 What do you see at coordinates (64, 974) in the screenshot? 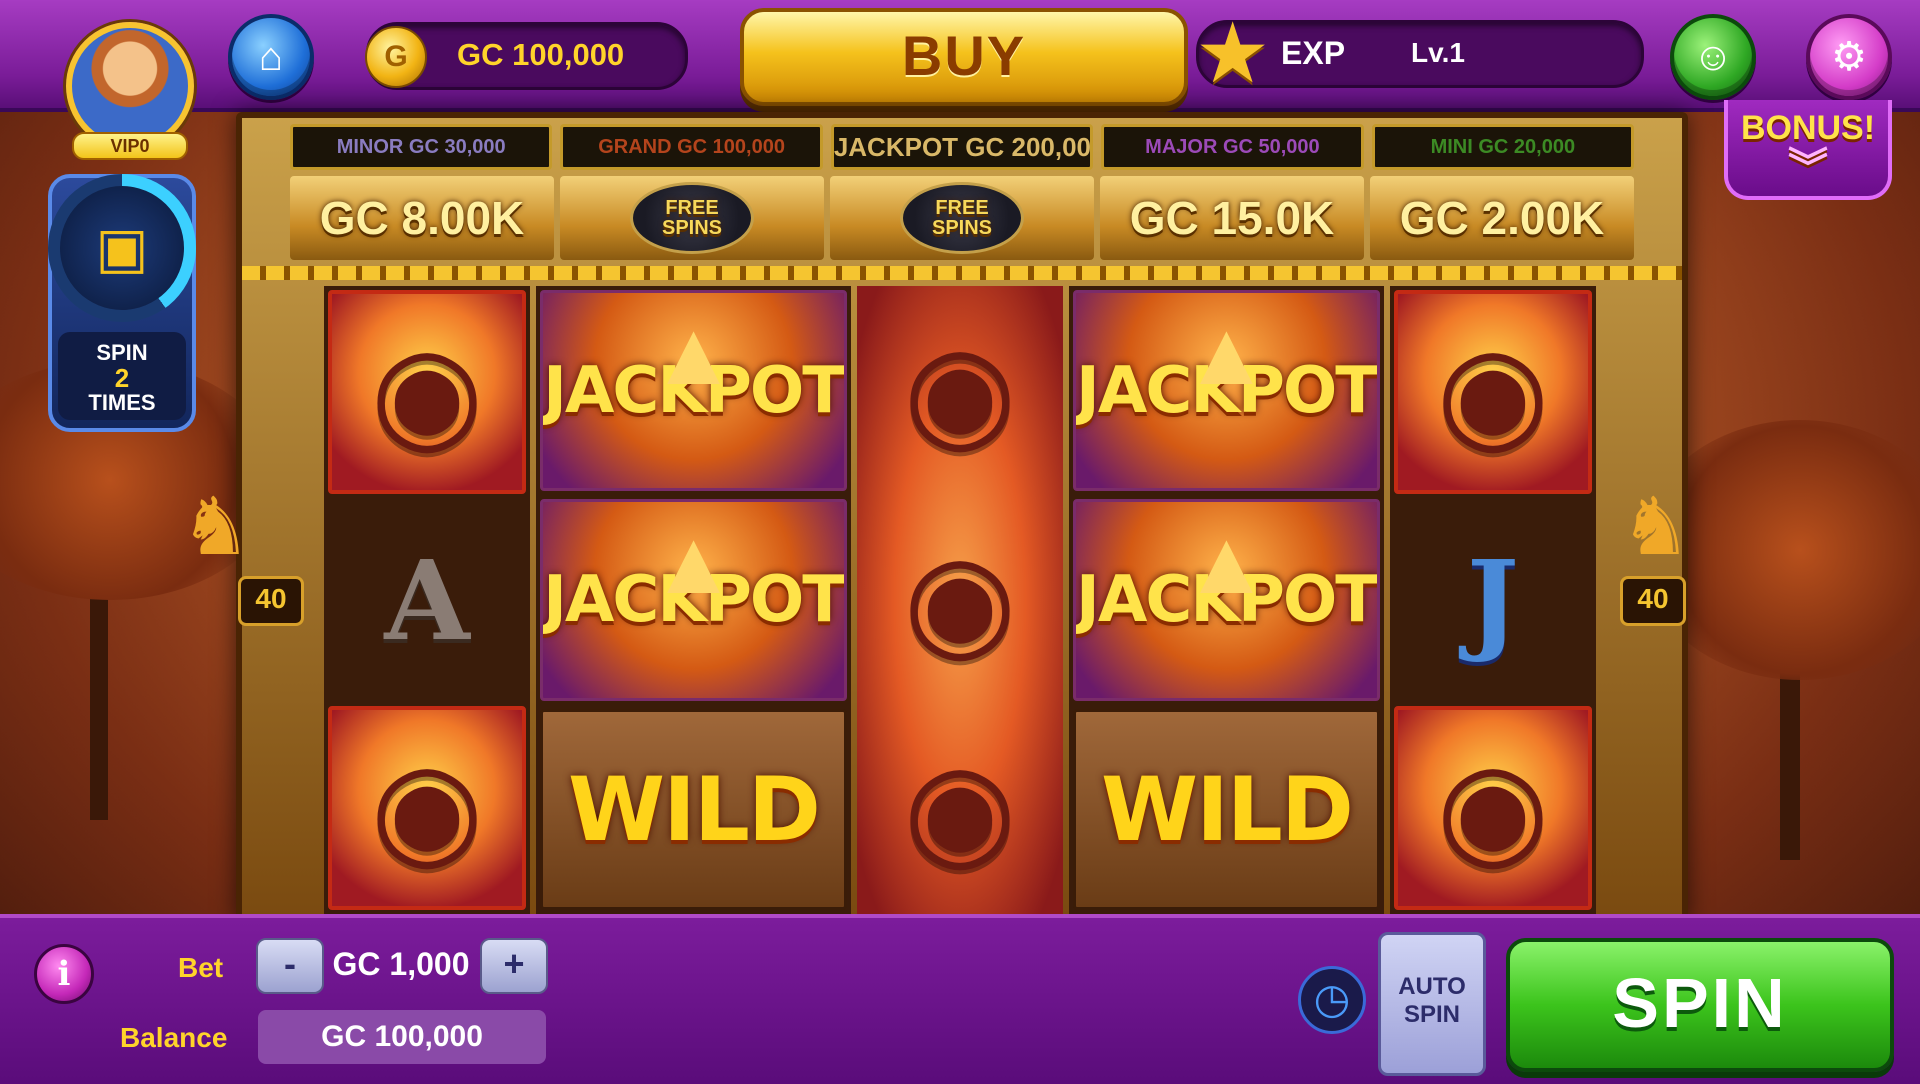
I see `info-button: i` at bounding box center [64, 974].